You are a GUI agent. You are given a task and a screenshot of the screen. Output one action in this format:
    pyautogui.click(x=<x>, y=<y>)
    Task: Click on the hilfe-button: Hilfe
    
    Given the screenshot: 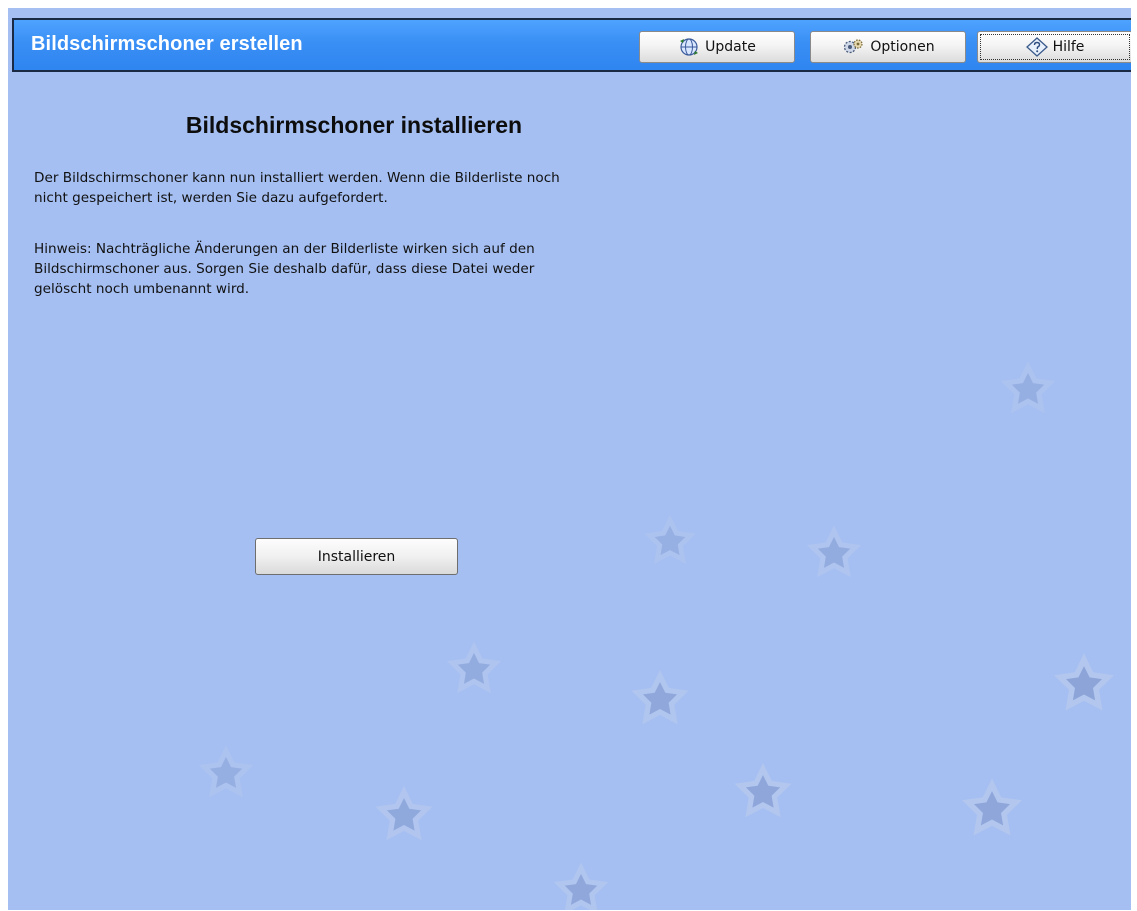 What is the action you would take?
    pyautogui.click(x=1054, y=47)
    